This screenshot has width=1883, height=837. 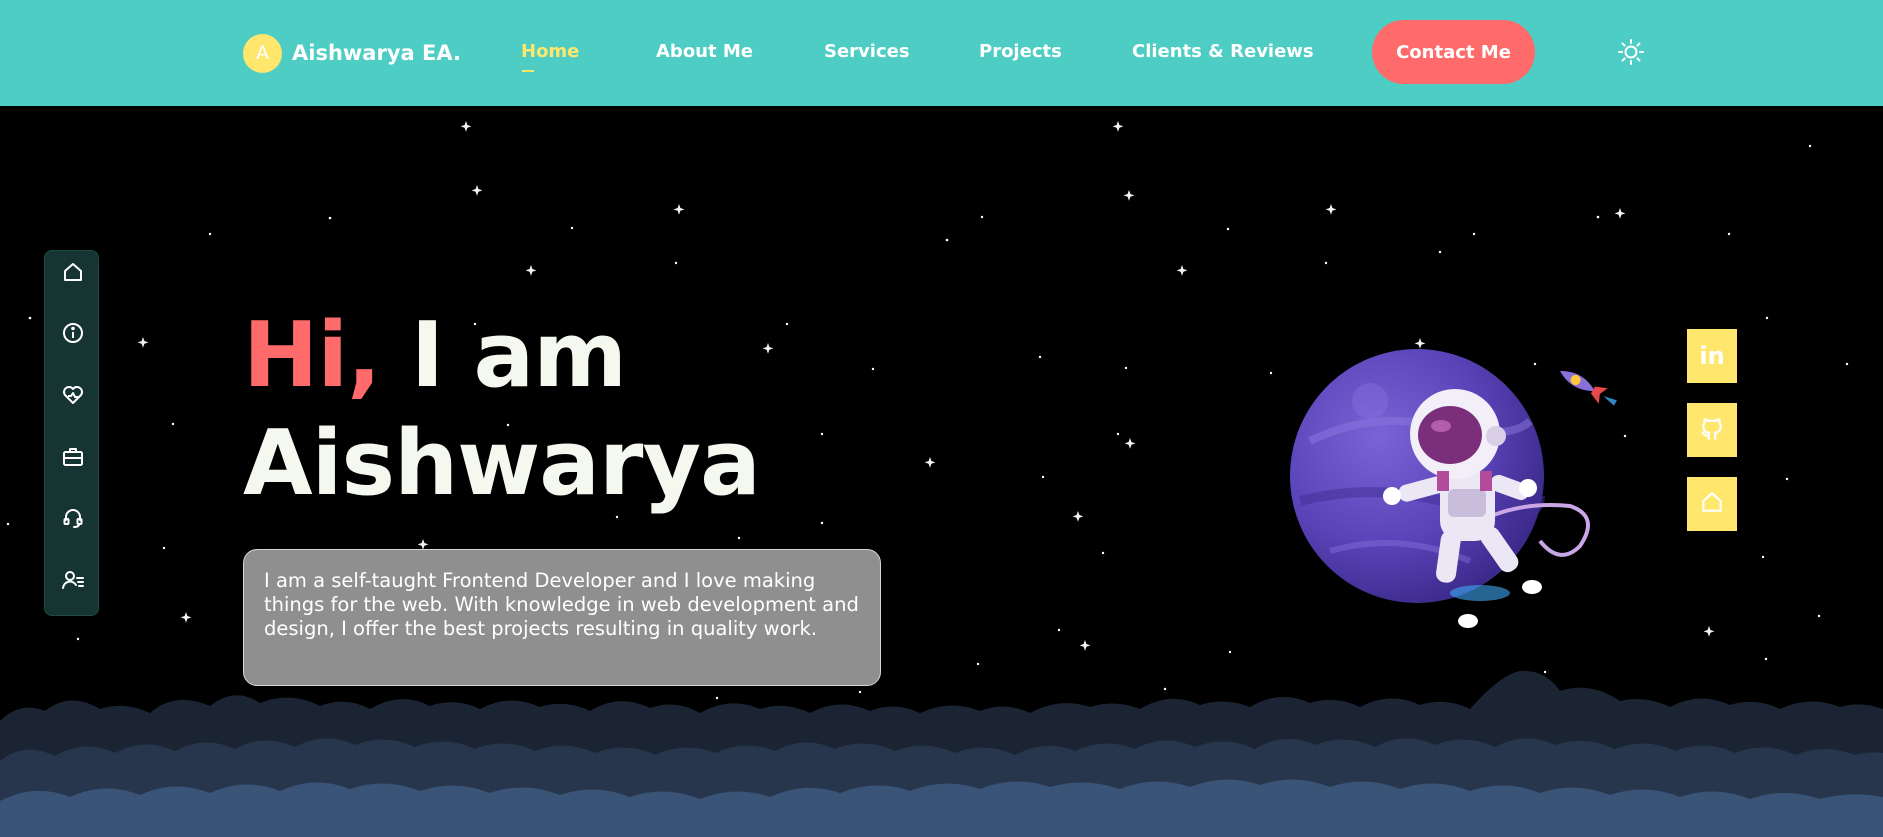 I want to click on website-link, so click(x=1712, y=504).